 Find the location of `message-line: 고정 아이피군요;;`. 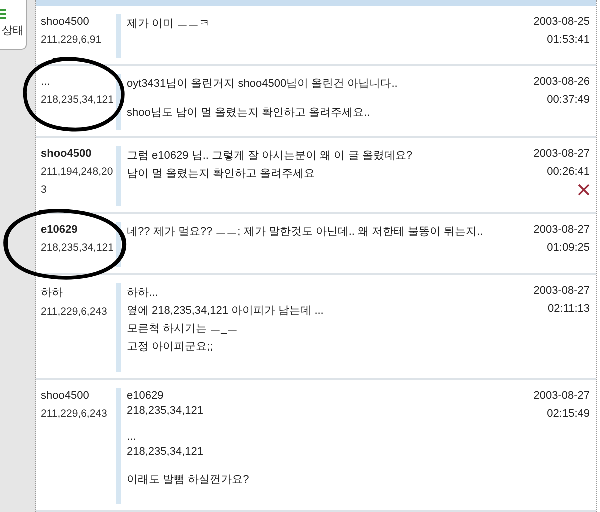

message-line: 고정 아이피군요;; is located at coordinates (170, 347).